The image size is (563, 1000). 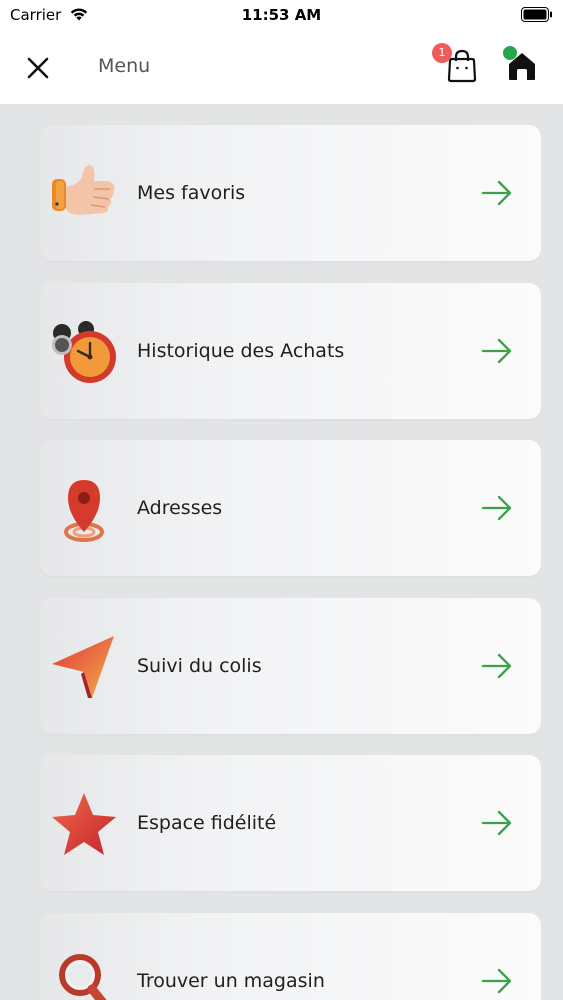 What do you see at coordinates (83, 190) in the screenshot?
I see `thumbs-up-icon` at bounding box center [83, 190].